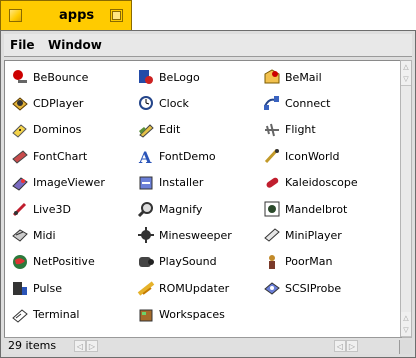  What do you see at coordinates (300, 130) in the screenshot?
I see `app-label: Flight` at bounding box center [300, 130].